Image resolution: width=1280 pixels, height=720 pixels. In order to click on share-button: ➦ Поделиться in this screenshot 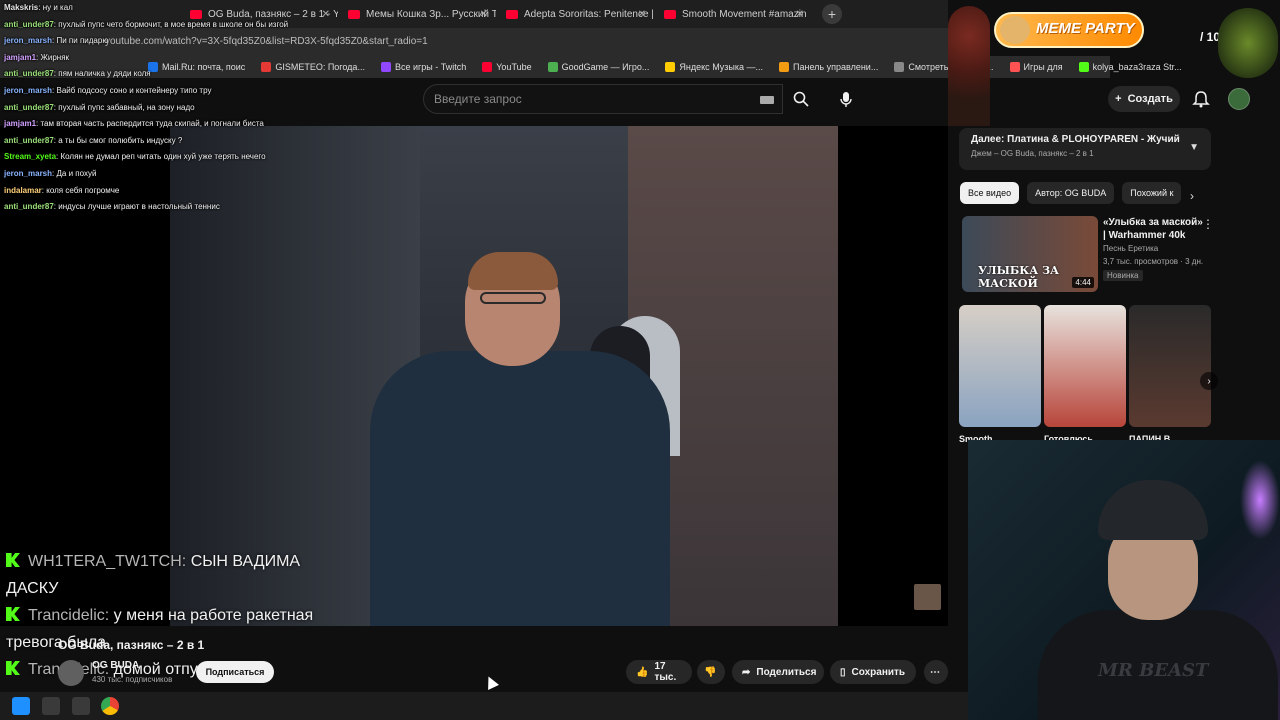, I will do `click(778, 672)`.